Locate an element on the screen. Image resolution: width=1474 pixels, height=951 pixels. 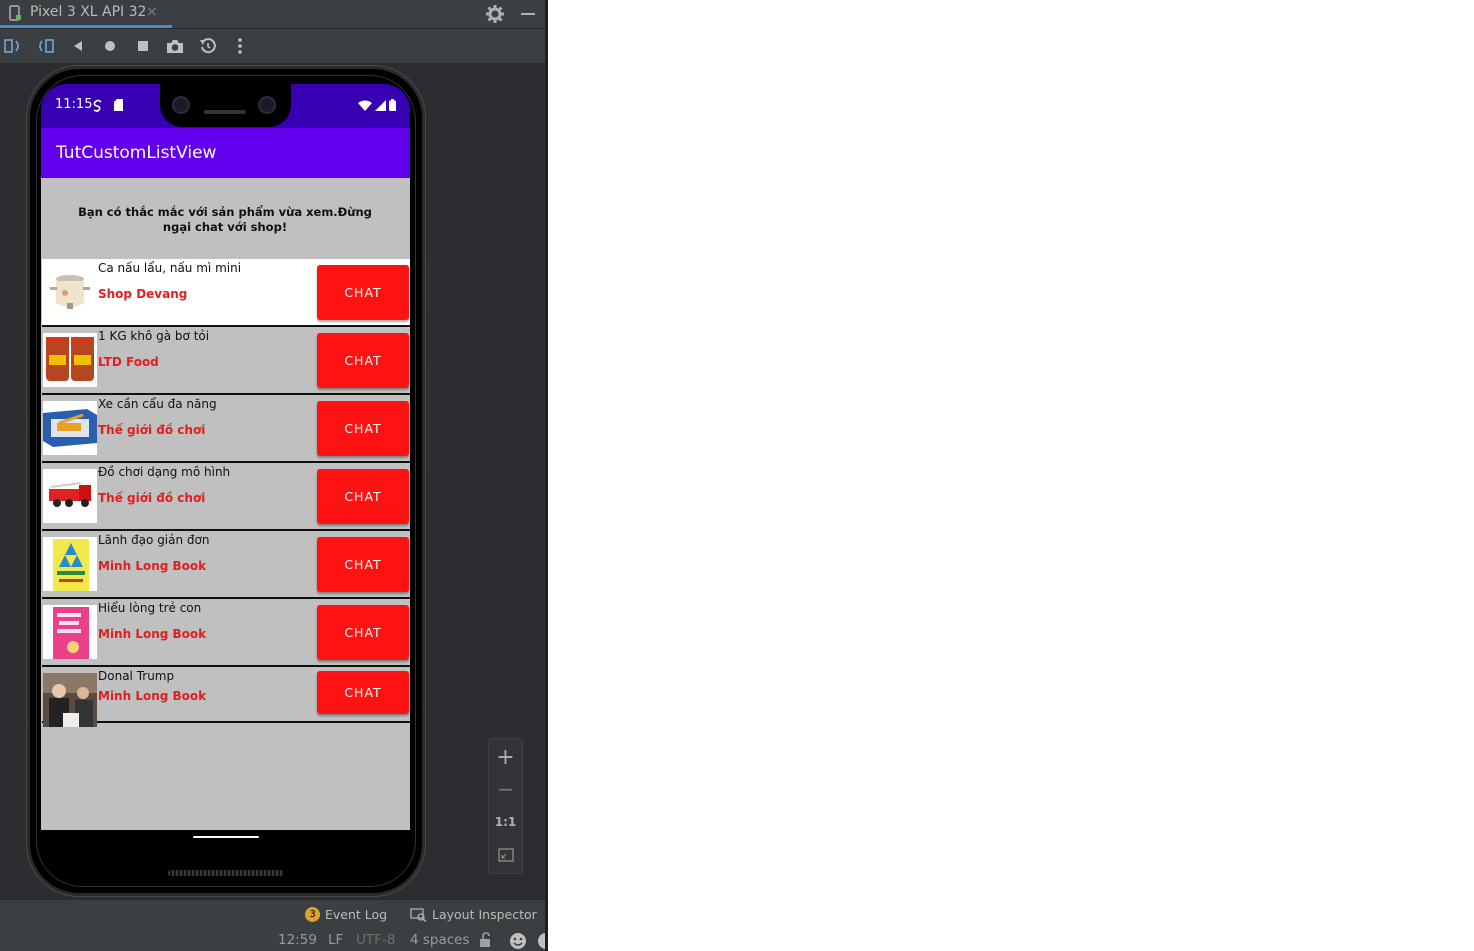
list-item: 1 KG khô gà bơ tỏi LTD Food CHAT is located at coordinates (226, 361).